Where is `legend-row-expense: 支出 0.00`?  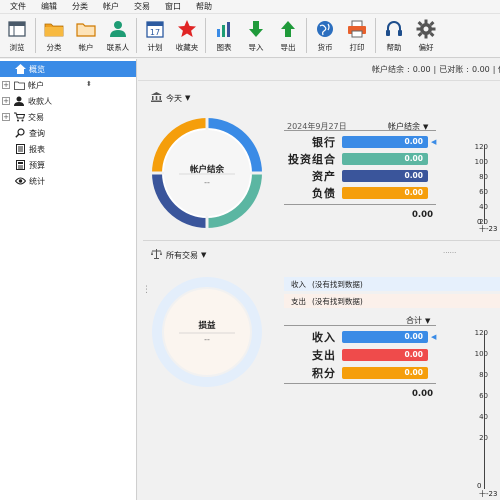 legend-row-expense: 支出 0.00 is located at coordinates (356, 355).